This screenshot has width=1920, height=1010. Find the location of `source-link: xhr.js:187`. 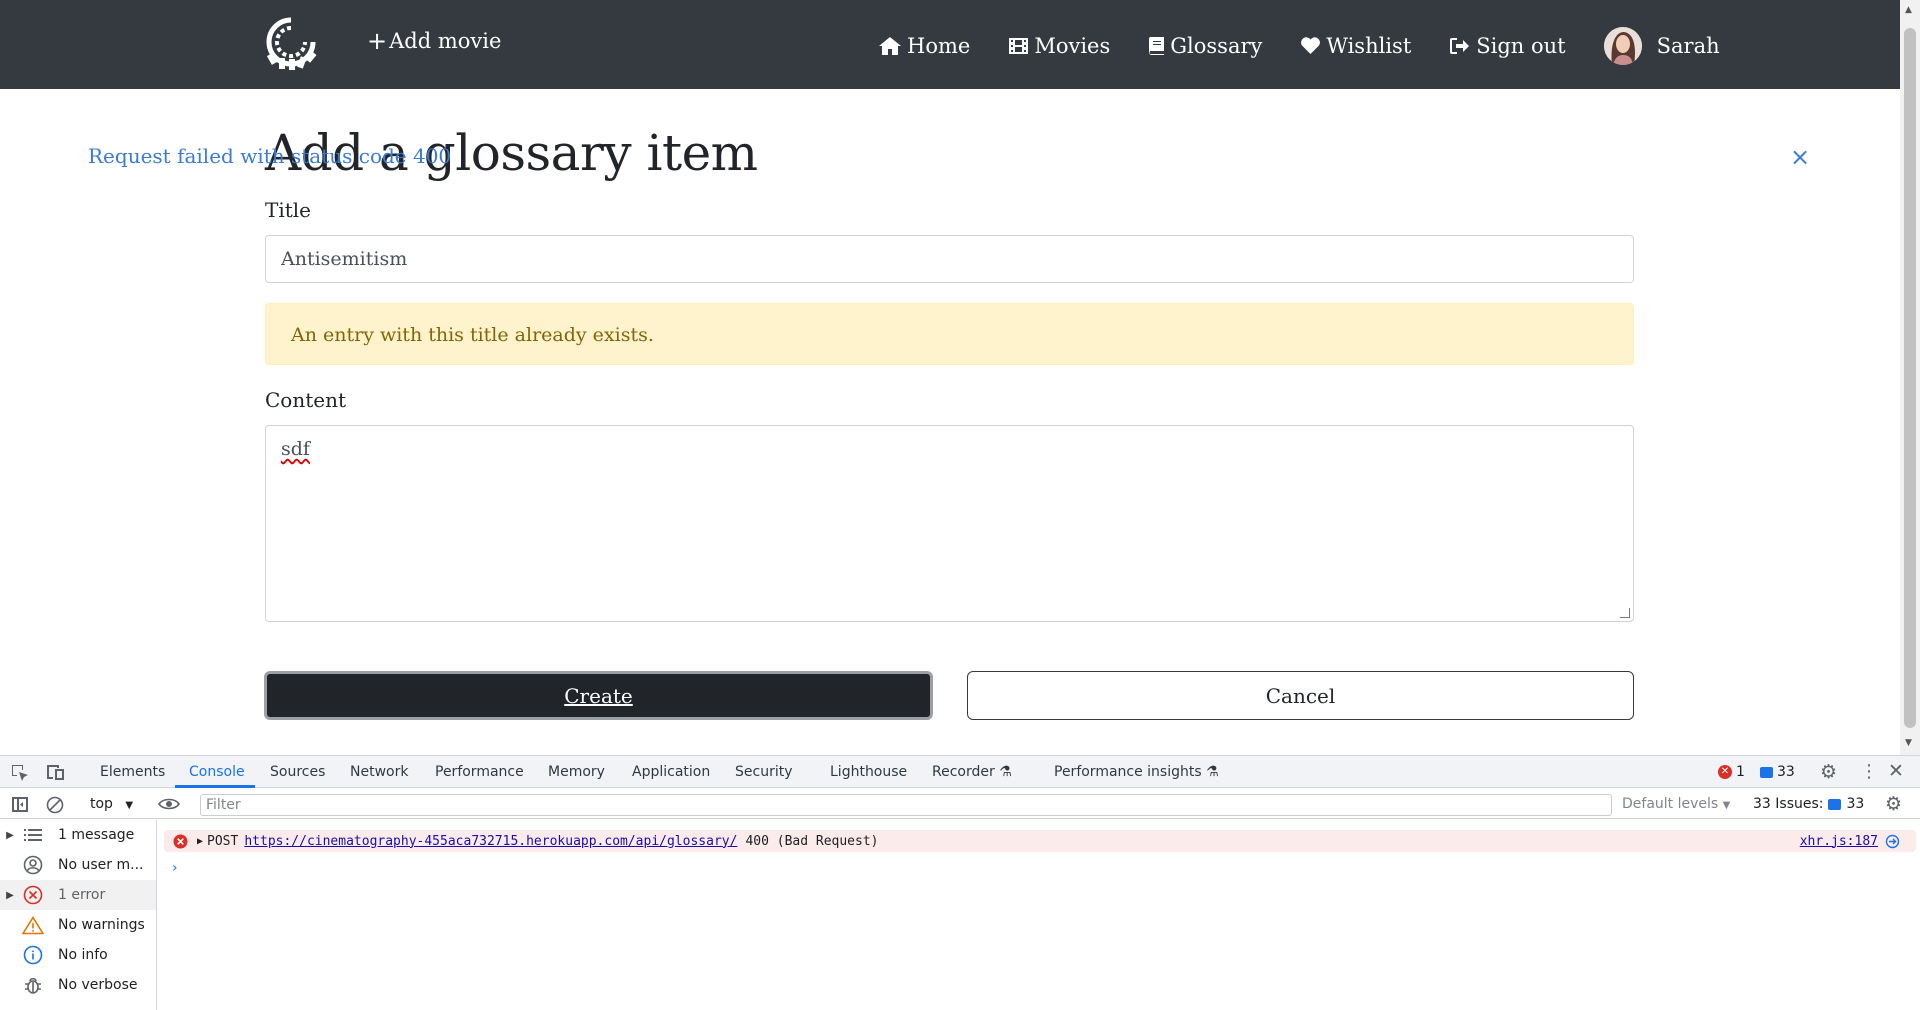

source-link: xhr.js:187 is located at coordinates (1839, 841).